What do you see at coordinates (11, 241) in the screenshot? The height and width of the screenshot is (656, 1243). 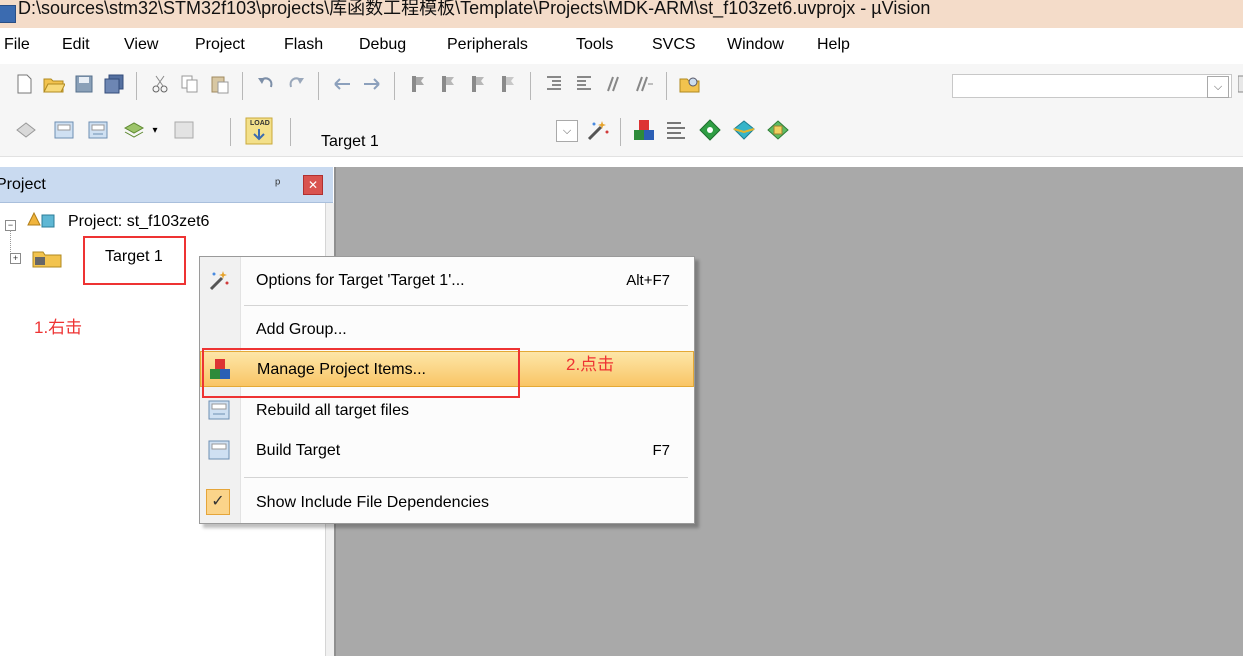 I see `tree-connector` at bounding box center [11, 241].